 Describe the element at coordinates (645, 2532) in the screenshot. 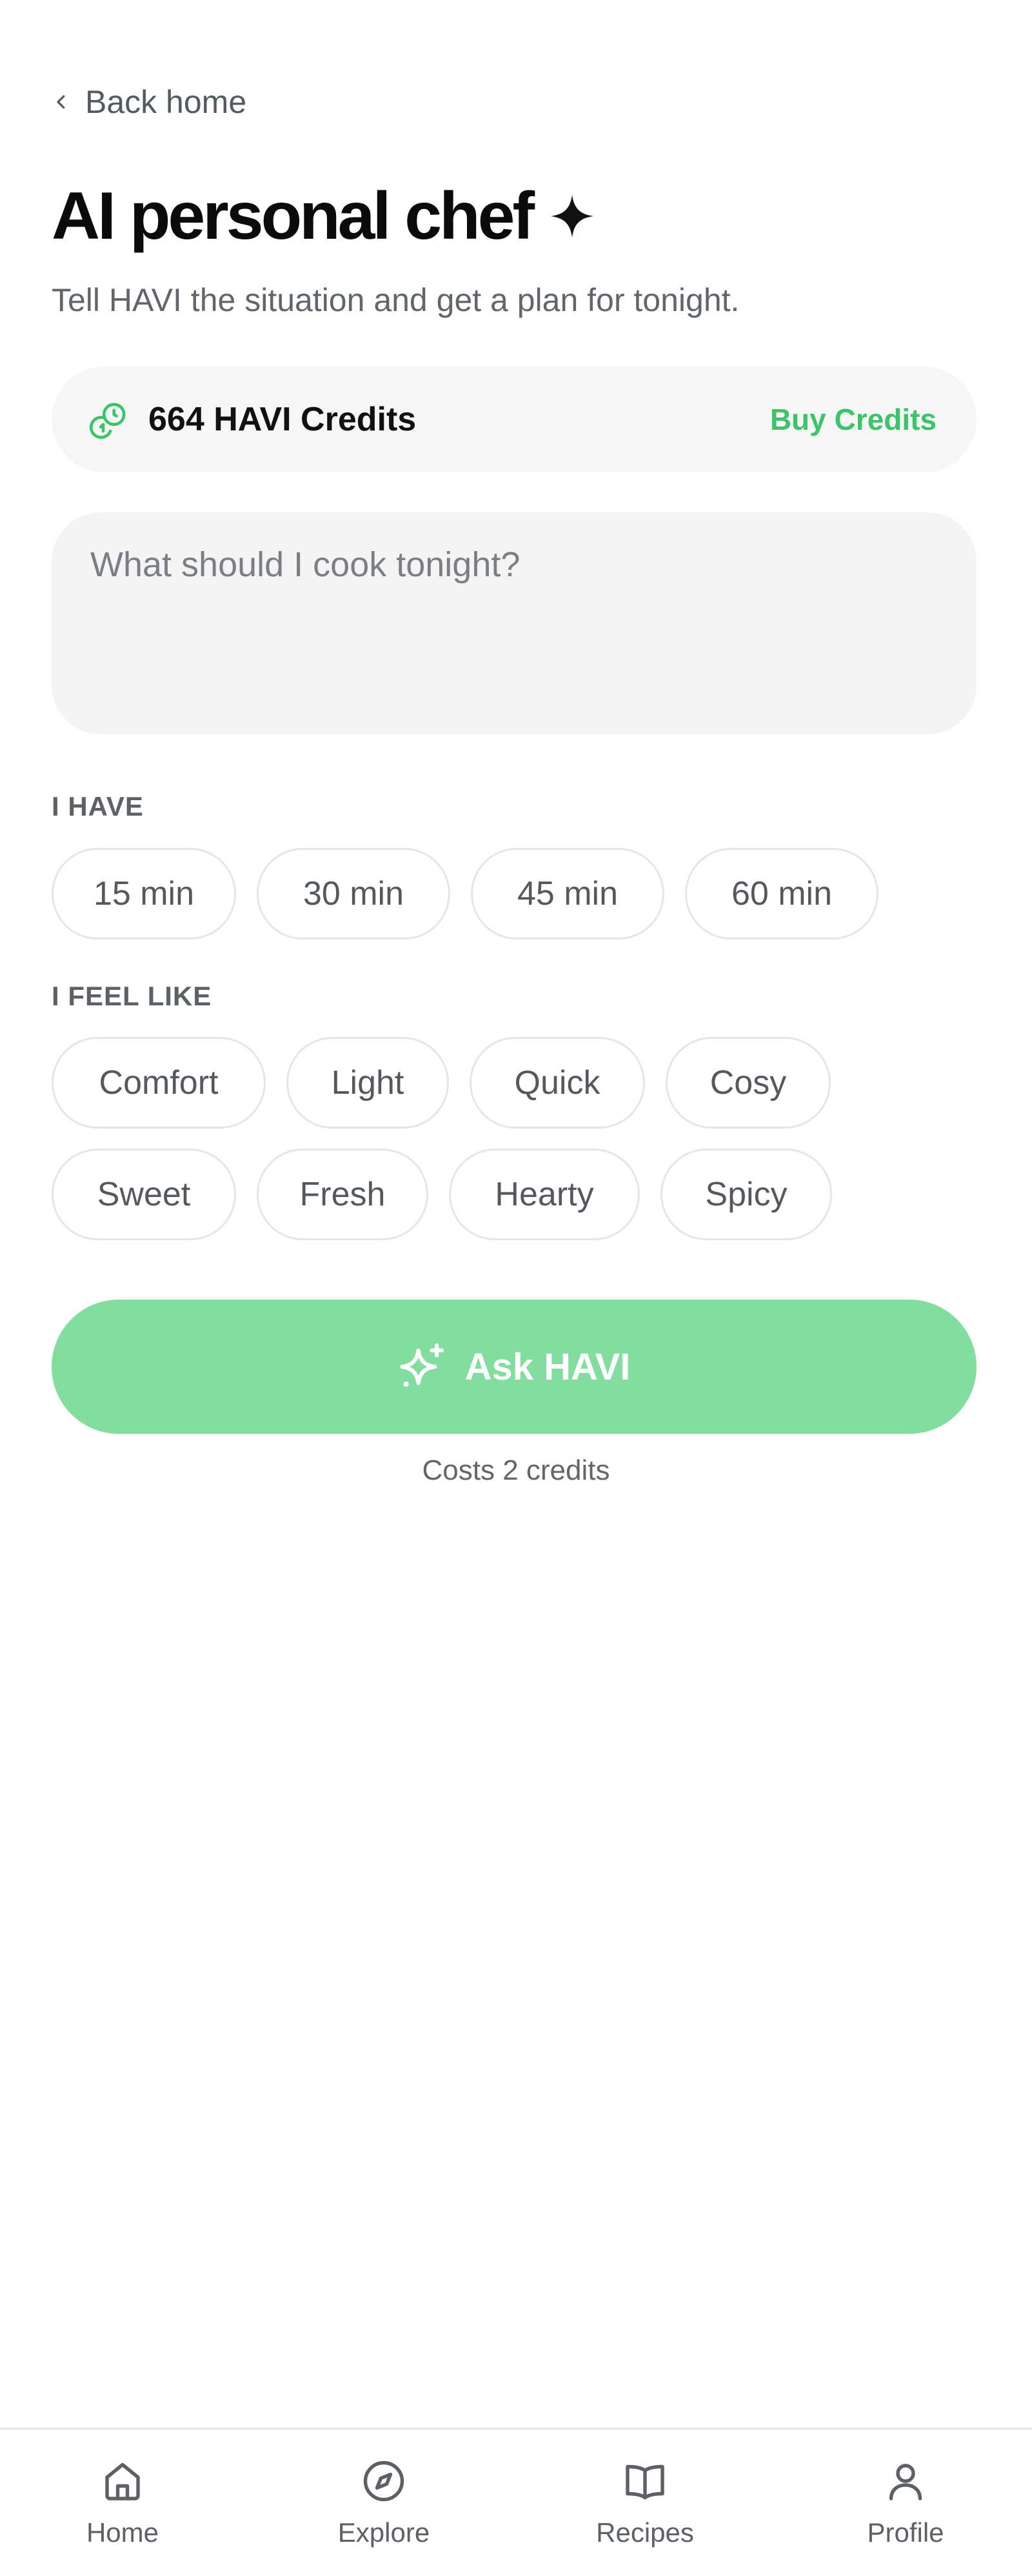

I see `nav-recipes-label: Recipes` at that location.